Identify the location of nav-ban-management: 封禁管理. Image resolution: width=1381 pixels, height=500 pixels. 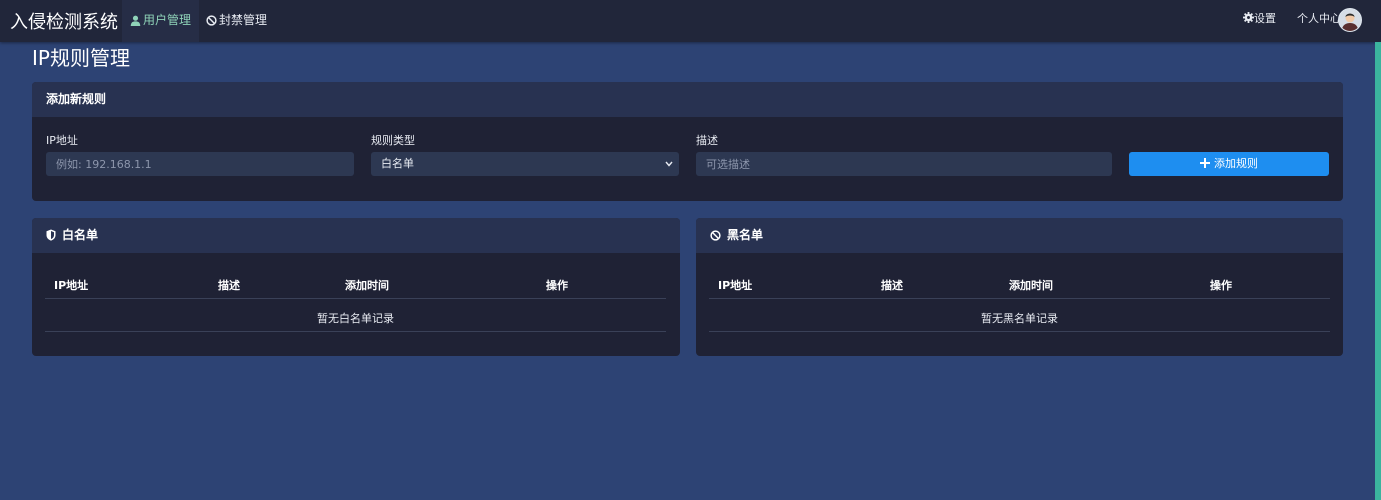
(236, 21).